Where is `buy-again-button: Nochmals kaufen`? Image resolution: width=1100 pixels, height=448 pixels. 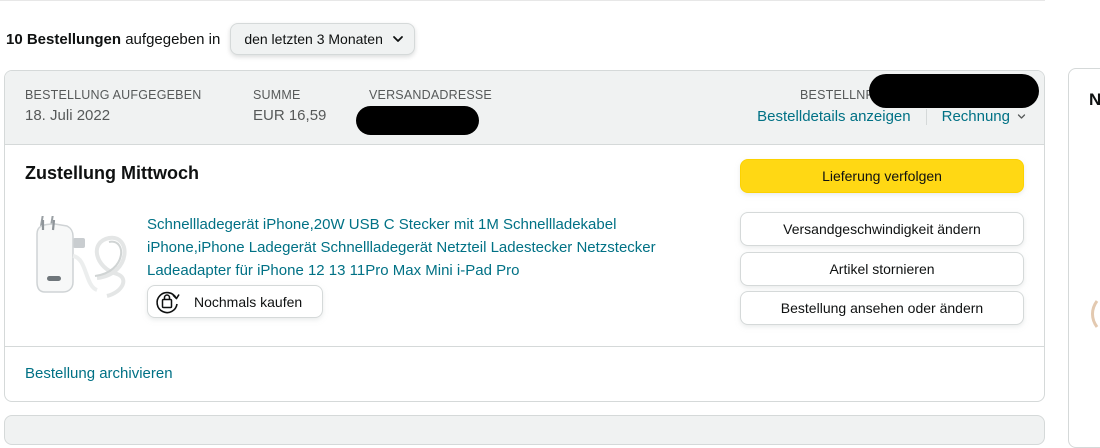
buy-again-button: Nochmals kaufen is located at coordinates (235, 301).